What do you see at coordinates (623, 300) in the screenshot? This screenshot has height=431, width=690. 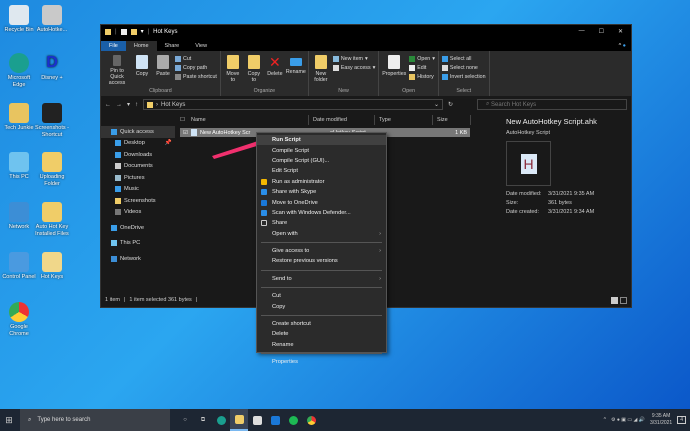 I see `large-icons-view-button` at bounding box center [623, 300].